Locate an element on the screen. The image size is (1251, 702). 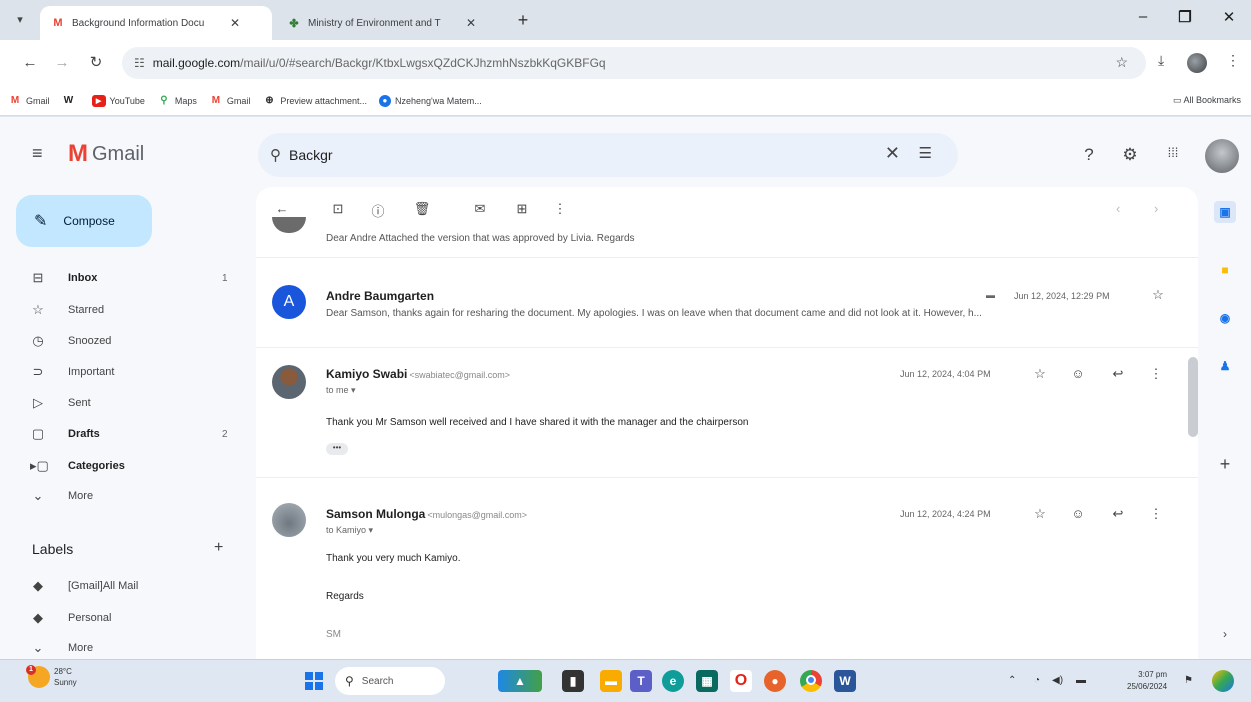
forward-icon: → is located at coordinates (62, 63).